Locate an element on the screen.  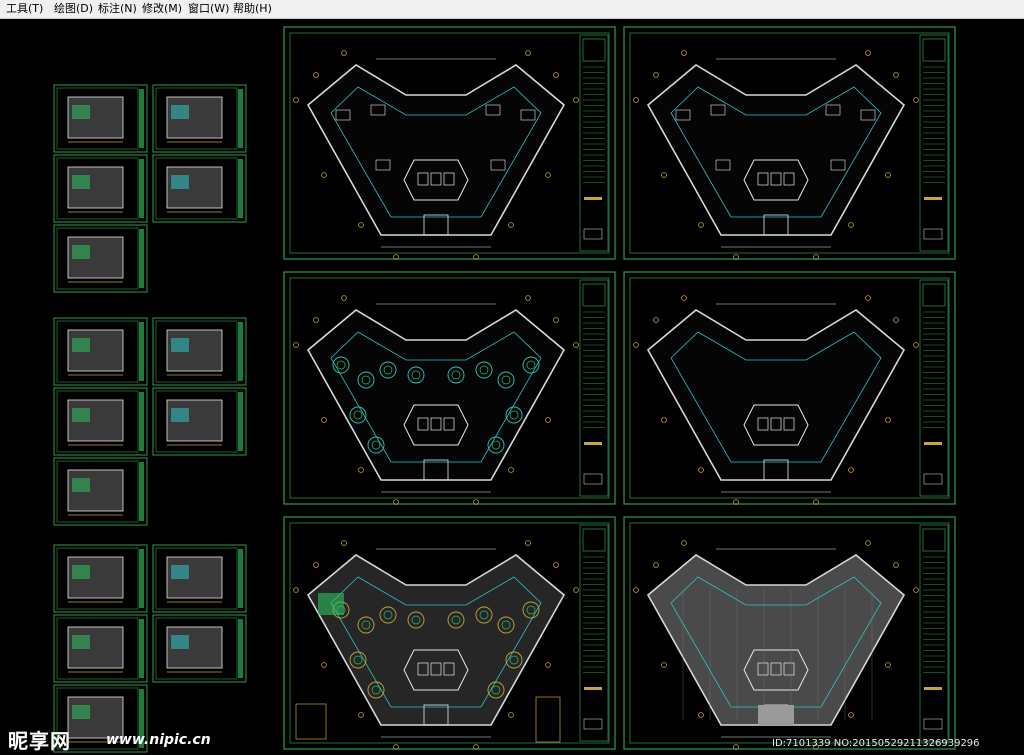
green-room is located at coordinates (331, 604).